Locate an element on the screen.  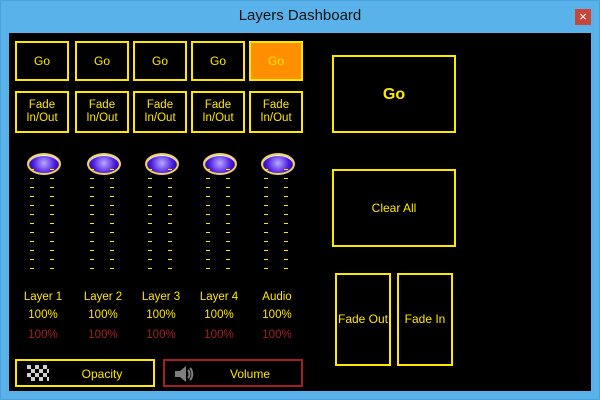
layer-2-label: Layer 2 is located at coordinates (103, 297).